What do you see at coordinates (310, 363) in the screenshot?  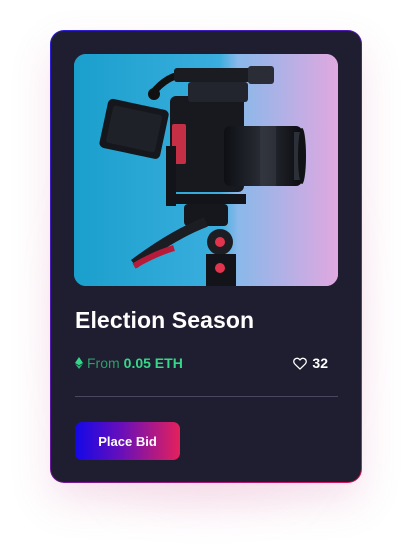 I see `likes: 32` at bounding box center [310, 363].